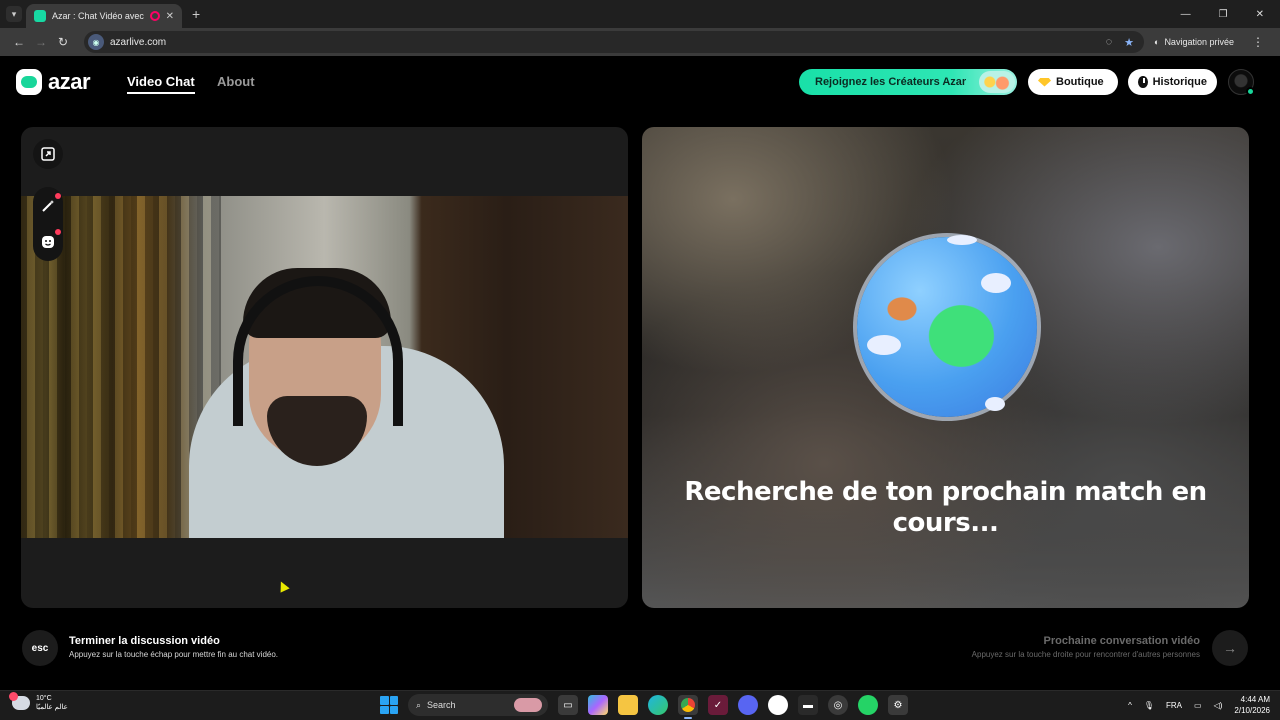 This screenshot has width=1280, height=720. I want to click on taskbar-search: ⌕ Search, so click(478, 705).